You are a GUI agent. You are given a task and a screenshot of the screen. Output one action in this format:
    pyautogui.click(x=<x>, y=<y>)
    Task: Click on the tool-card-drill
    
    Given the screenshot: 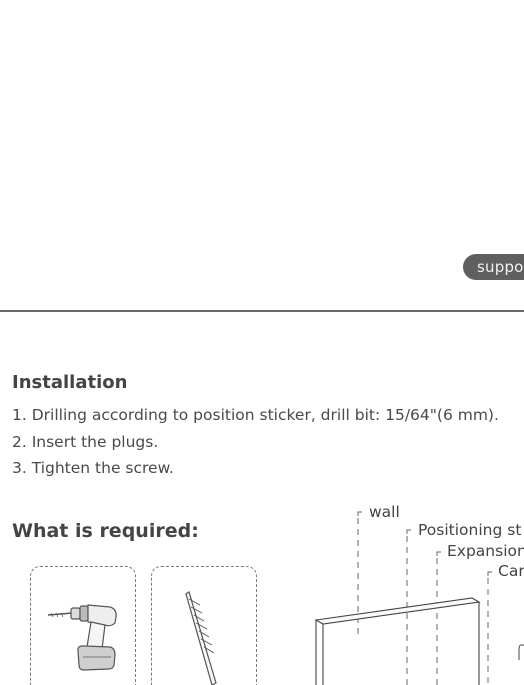 What is the action you would take?
    pyautogui.click(x=83, y=625)
    